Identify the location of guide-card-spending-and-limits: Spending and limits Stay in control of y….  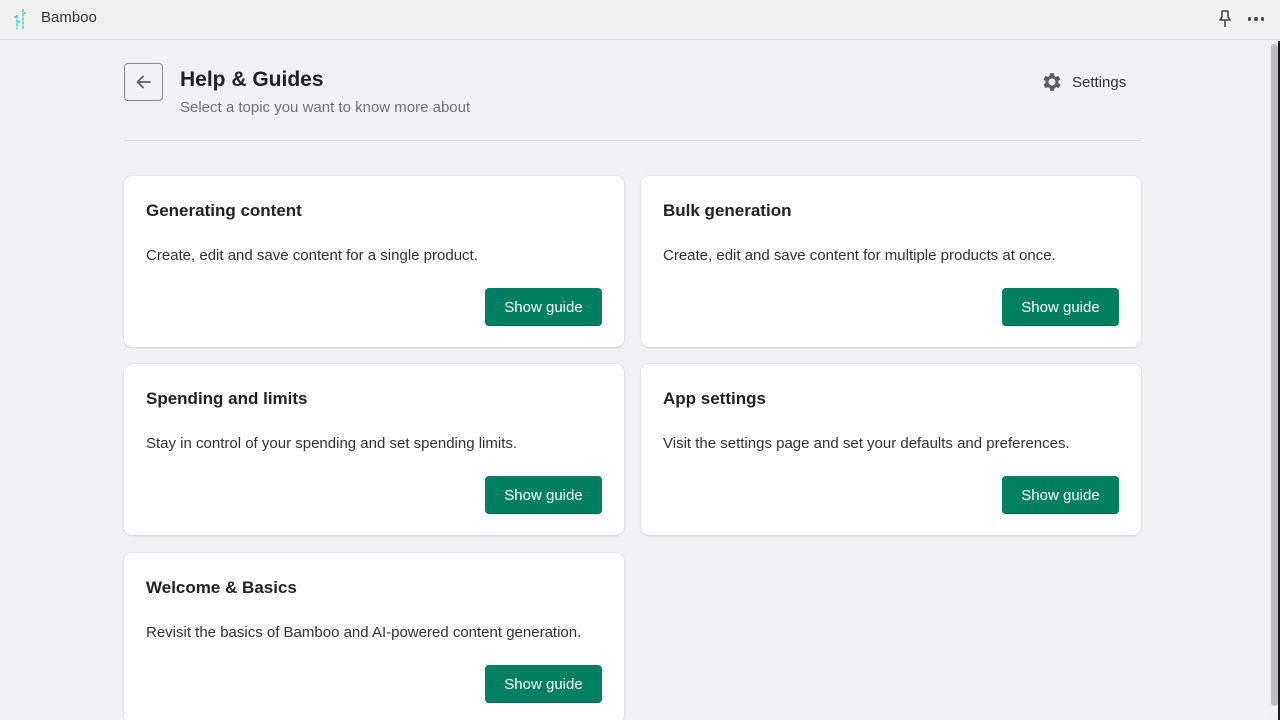
(374, 449).